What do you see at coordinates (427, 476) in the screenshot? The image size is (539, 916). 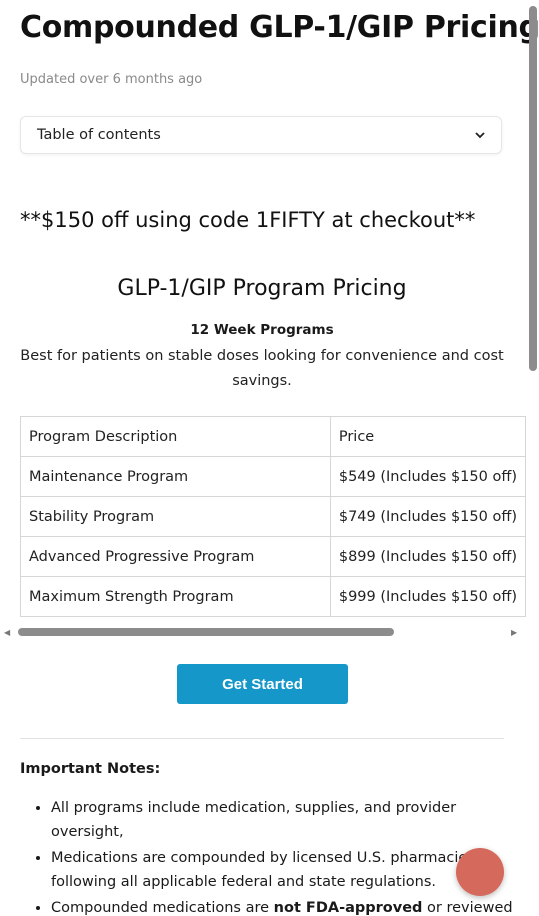 I see `price-cell: $549 (Includes $150 off)` at bounding box center [427, 476].